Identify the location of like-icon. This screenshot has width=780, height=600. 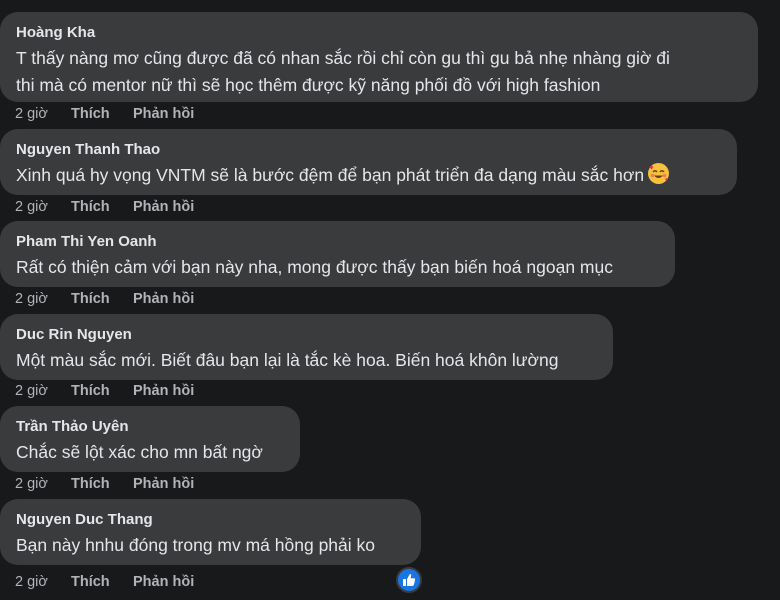
(409, 580).